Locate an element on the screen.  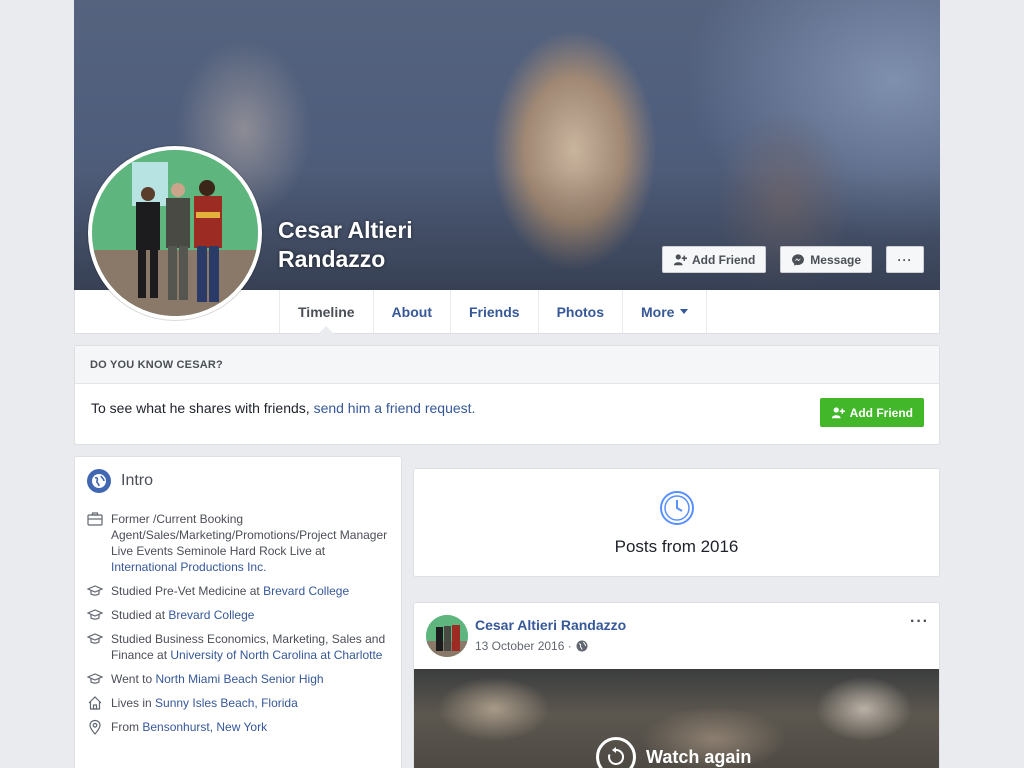
globe-icon is located at coordinates (99, 481).